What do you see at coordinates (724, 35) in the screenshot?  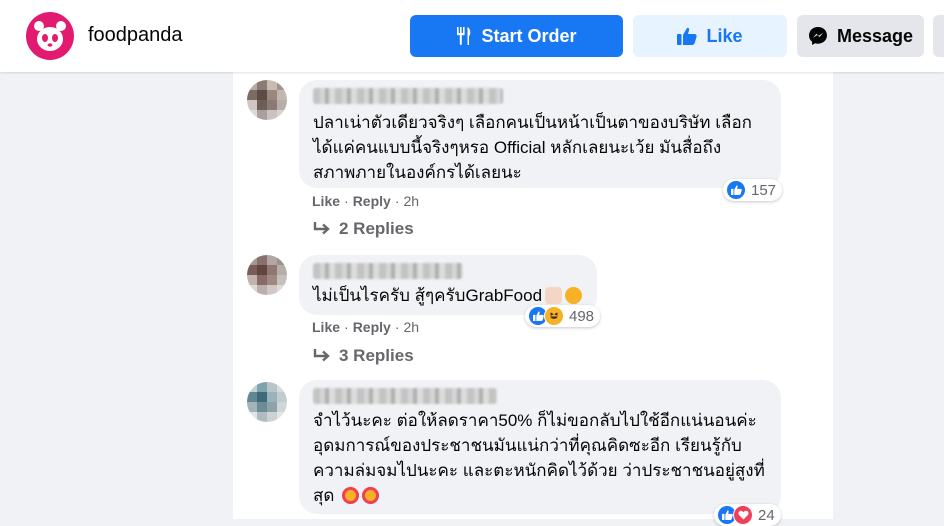 I see `like-page-label: Like` at bounding box center [724, 35].